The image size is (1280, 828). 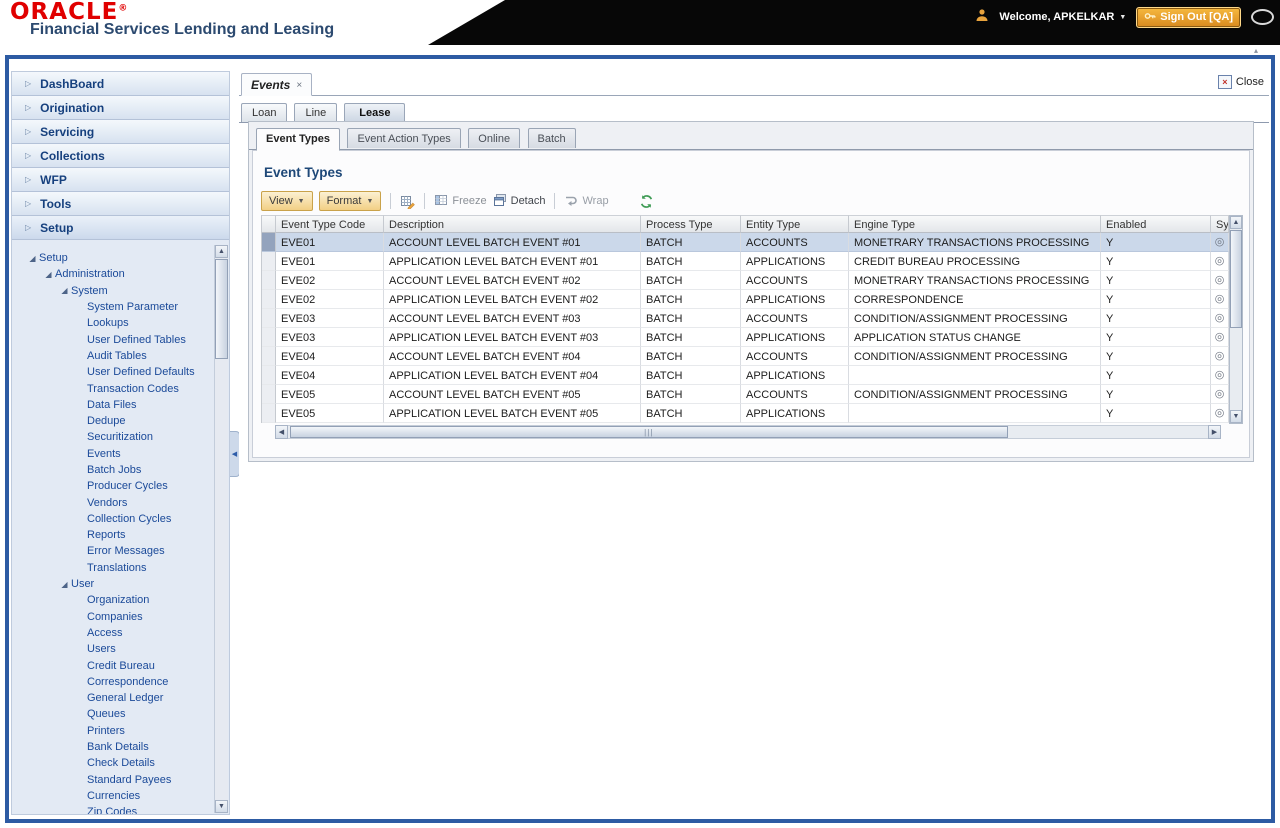 What do you see at coordinates (975, 261) in the screenshot?
I see `cell-engine-type: CREDIT BUREAU PROCESSING` at bounding box center [975, 261].